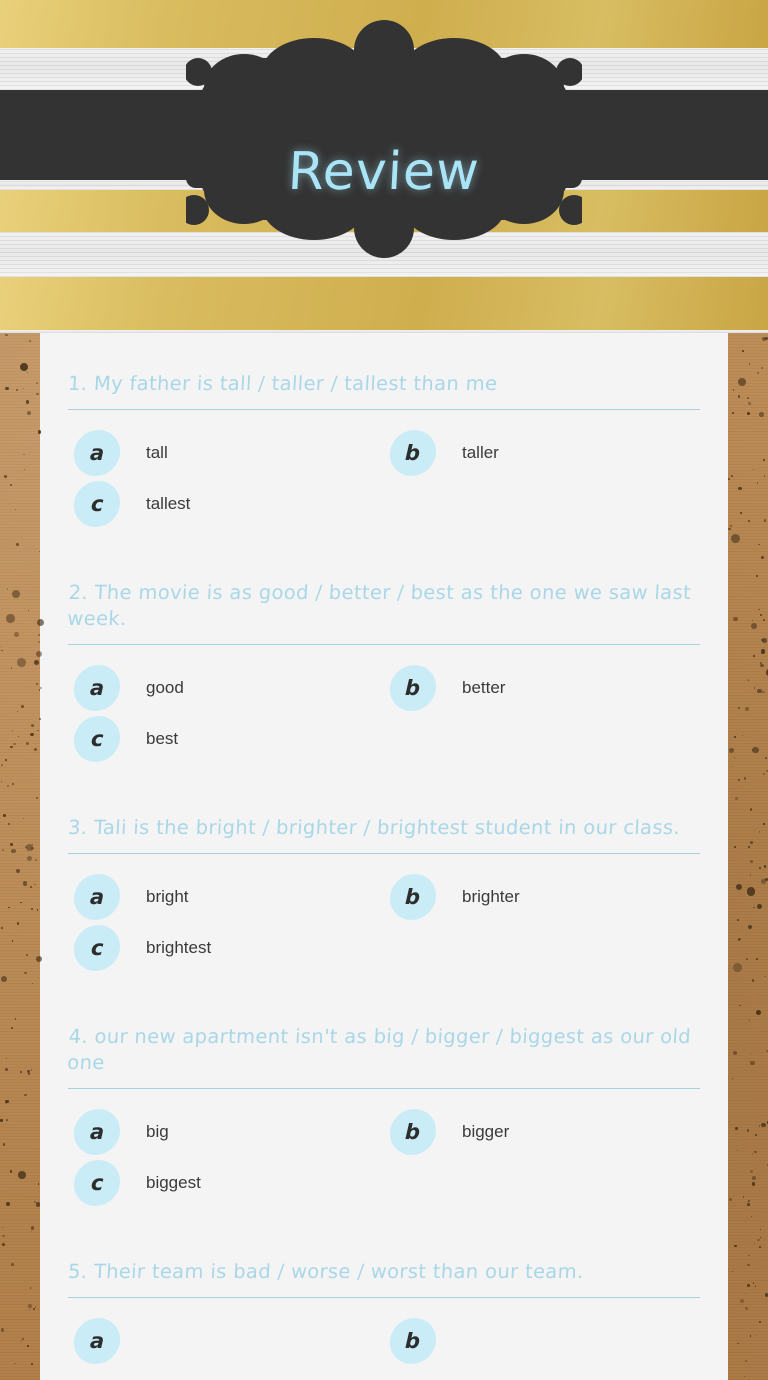 This screenshot has height=1380, width=768. Describe the element at coordinates (542, 897) in the screenshot. I see `option-b: b brighter` at that location.